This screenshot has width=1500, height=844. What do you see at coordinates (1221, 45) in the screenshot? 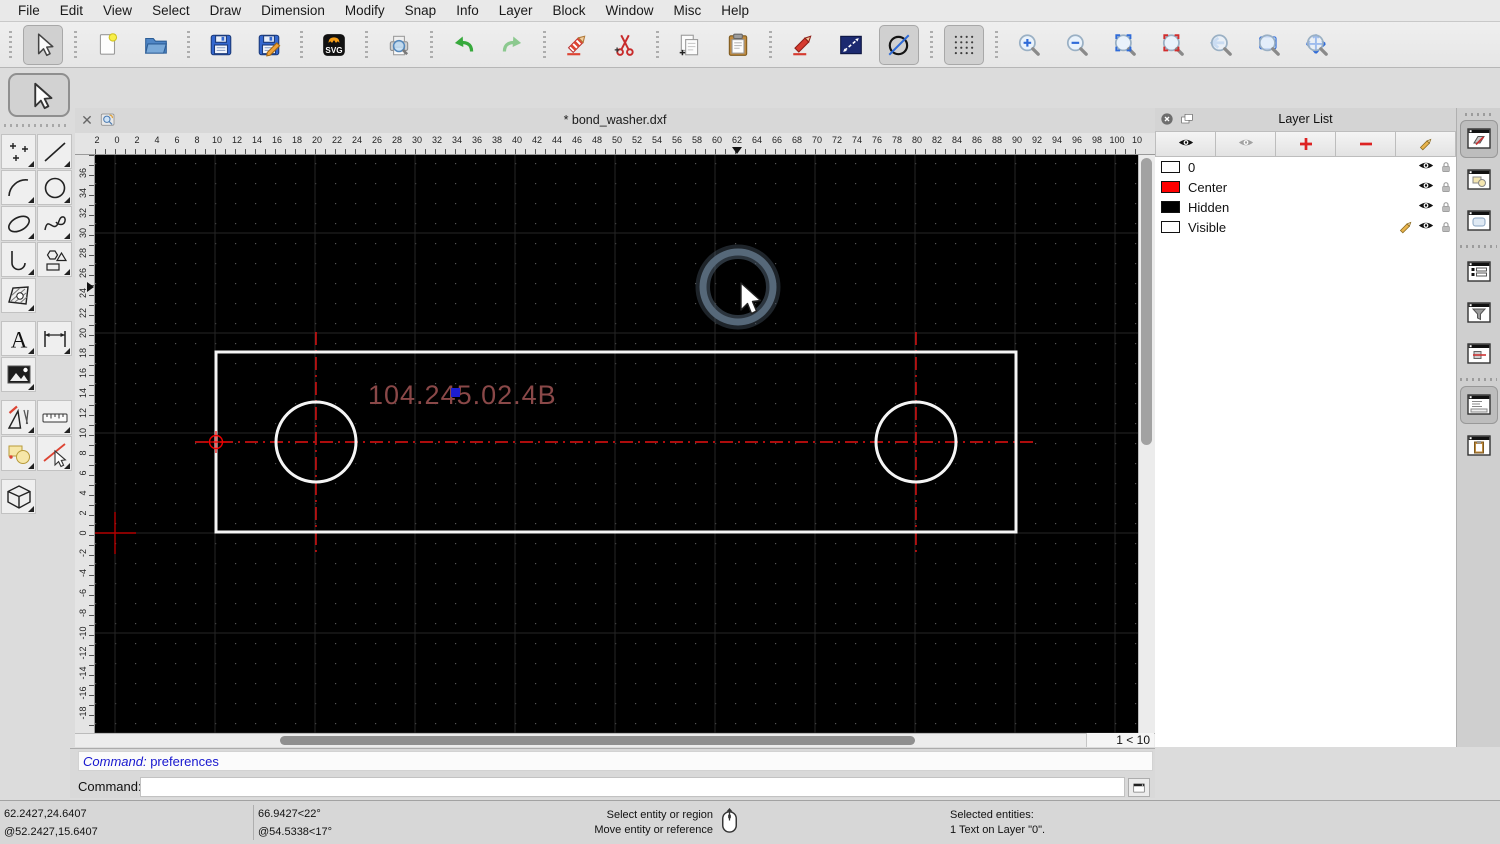
I see `zoom-previous-button` at bounding box center [1221, 45].